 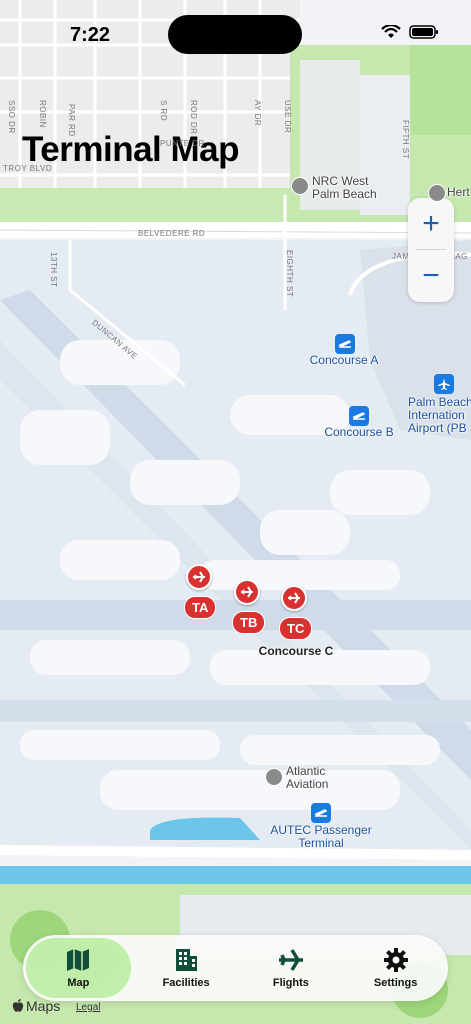 I want to click on tab-settings-label: Settings, so click(x=395, y=983).